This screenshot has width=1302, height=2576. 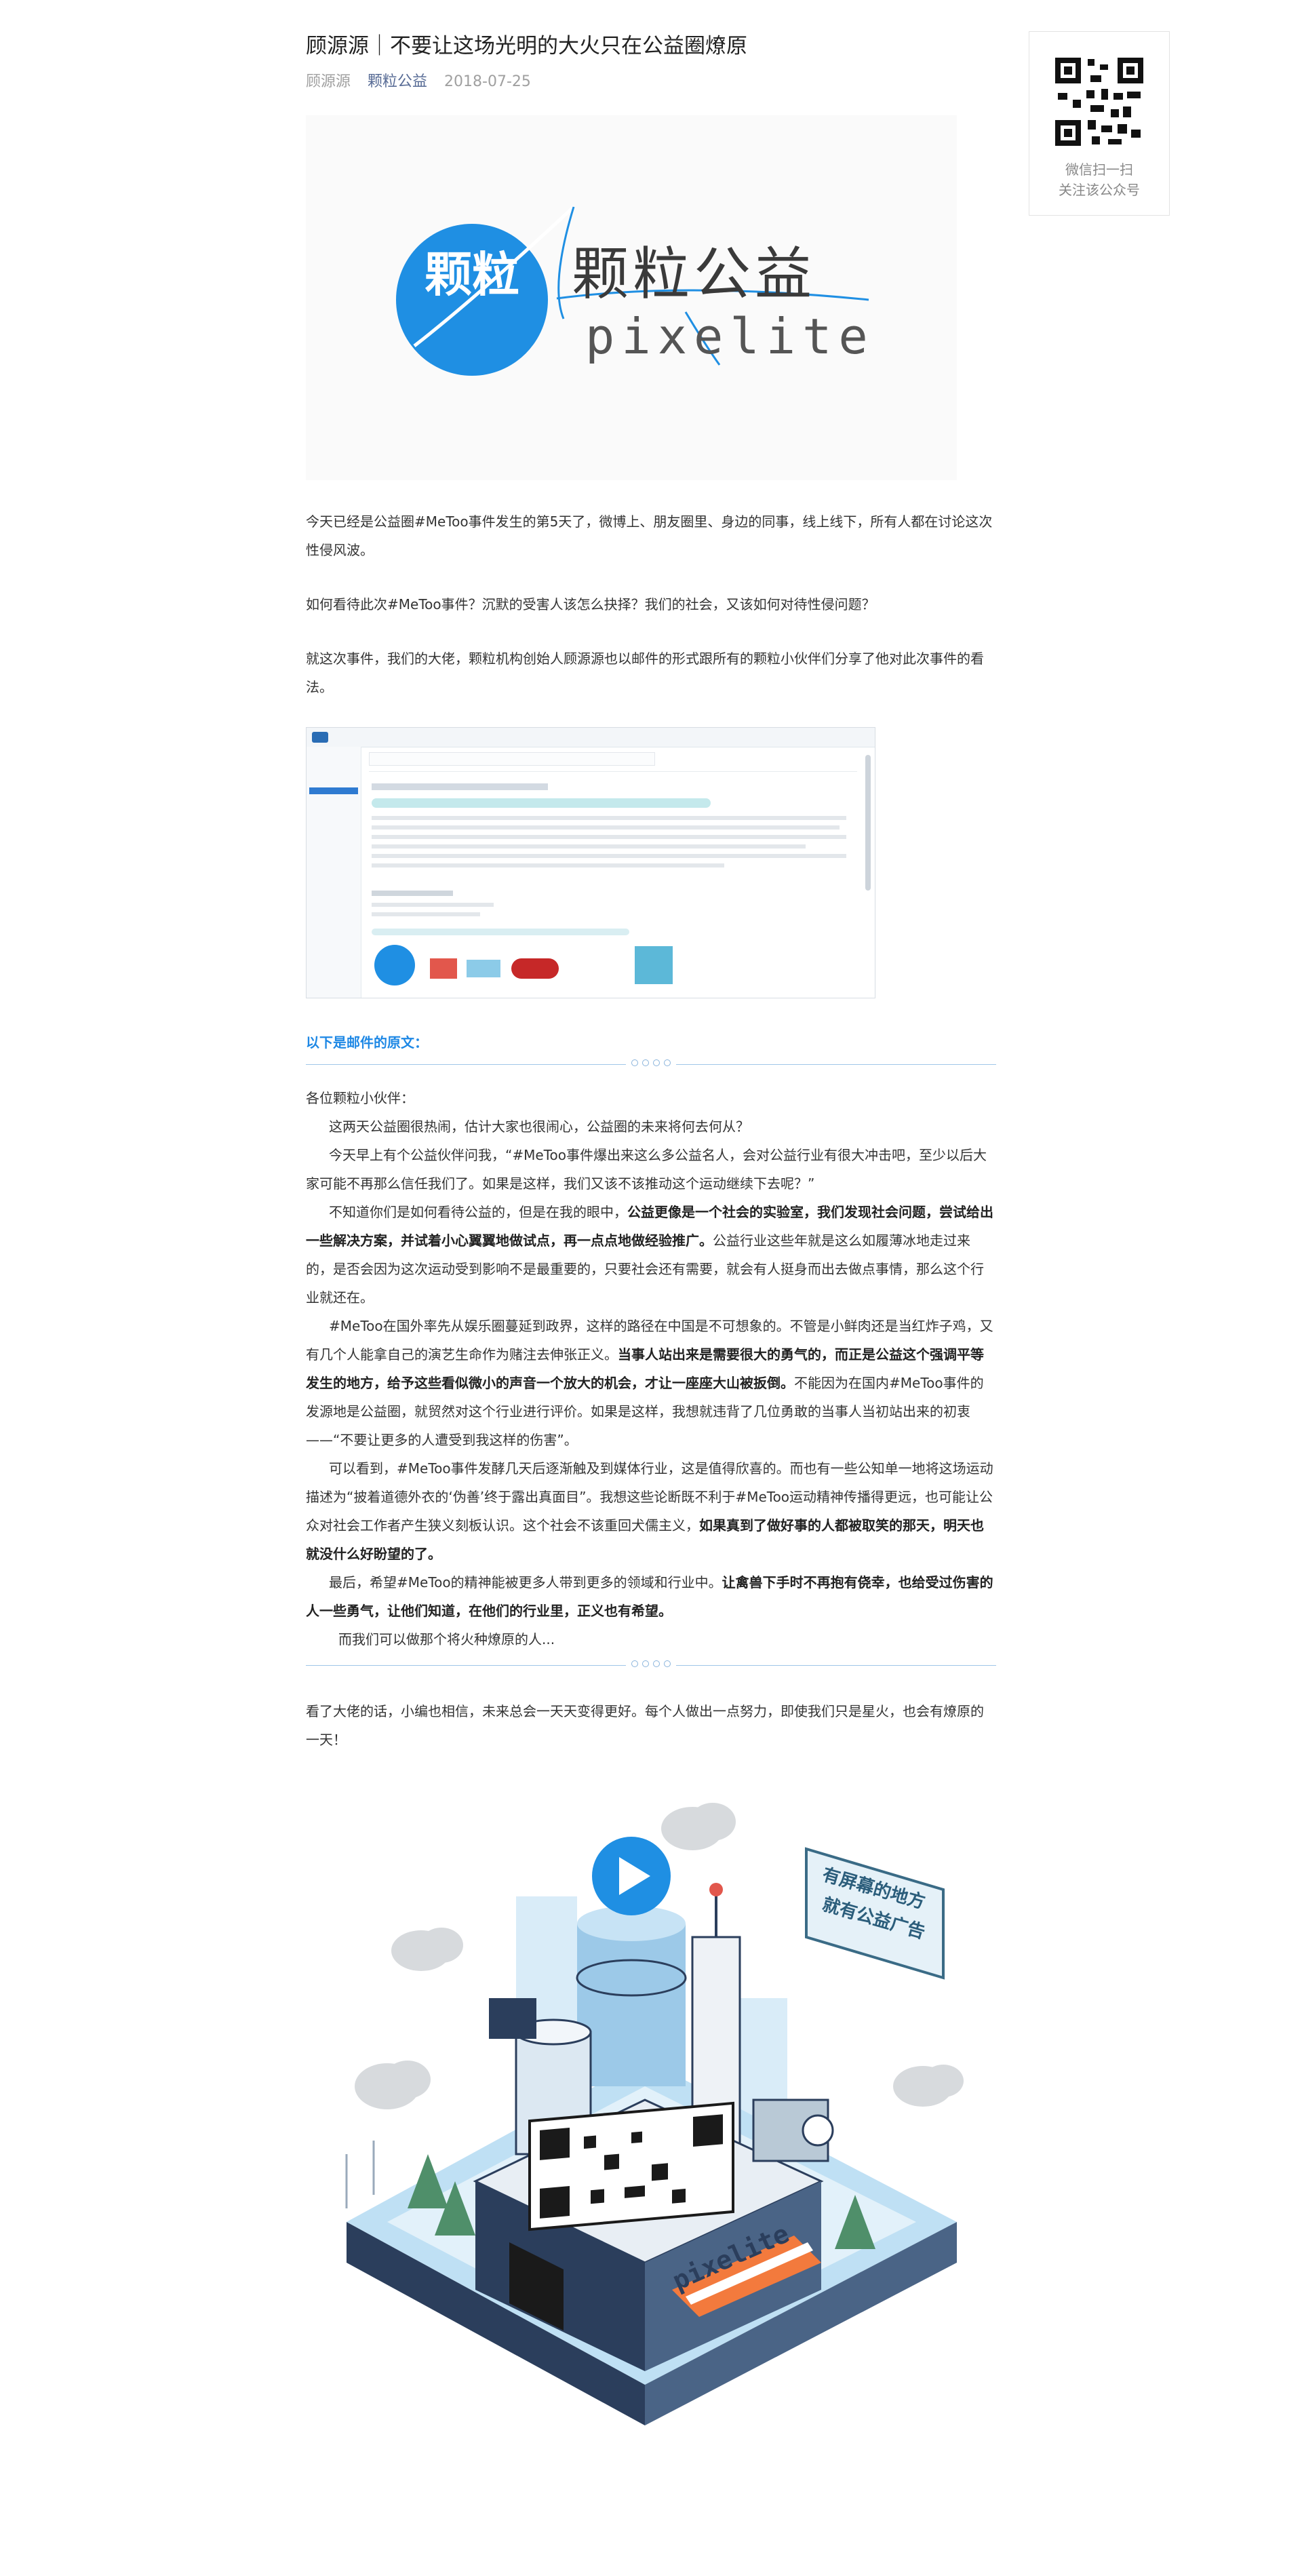 What do you see at coordinates (539, 1126) in the screenshot?
I see `letter-paragraph-1: 这两天公益圈很热闹，估计大家也很闹心，公益圈的未来将何去何从？` at bounding box center [539, 1126].